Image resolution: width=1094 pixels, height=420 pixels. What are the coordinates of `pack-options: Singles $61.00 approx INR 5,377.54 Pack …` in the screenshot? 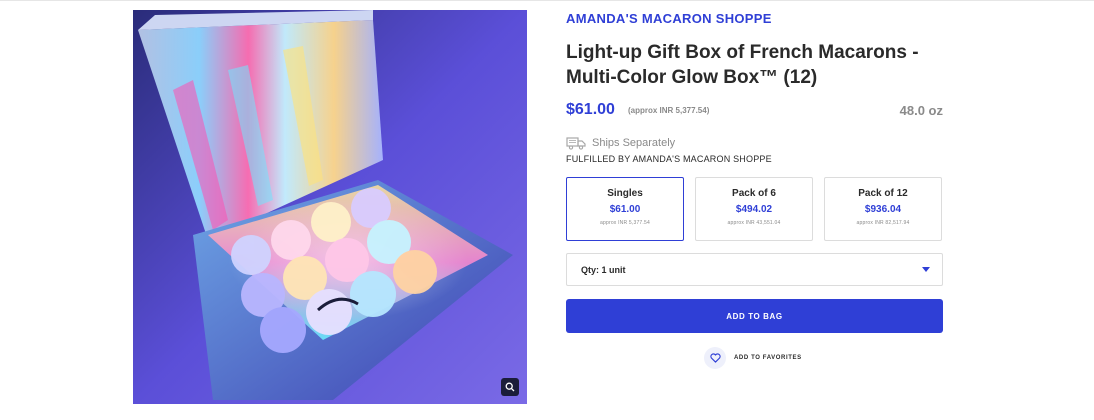 It's located at (754, 209).